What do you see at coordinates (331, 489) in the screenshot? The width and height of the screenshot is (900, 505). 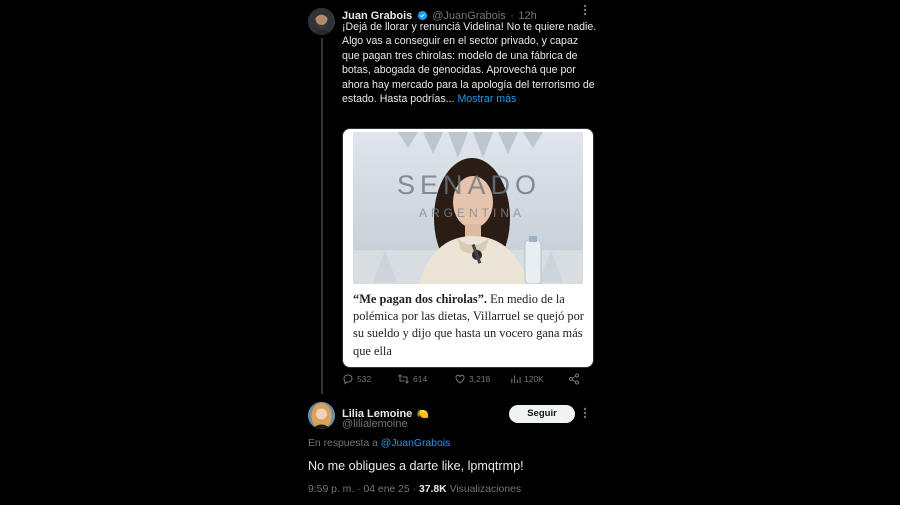 I see `reply-time: 9:59 p. m.` at bounding box center [331, 489].